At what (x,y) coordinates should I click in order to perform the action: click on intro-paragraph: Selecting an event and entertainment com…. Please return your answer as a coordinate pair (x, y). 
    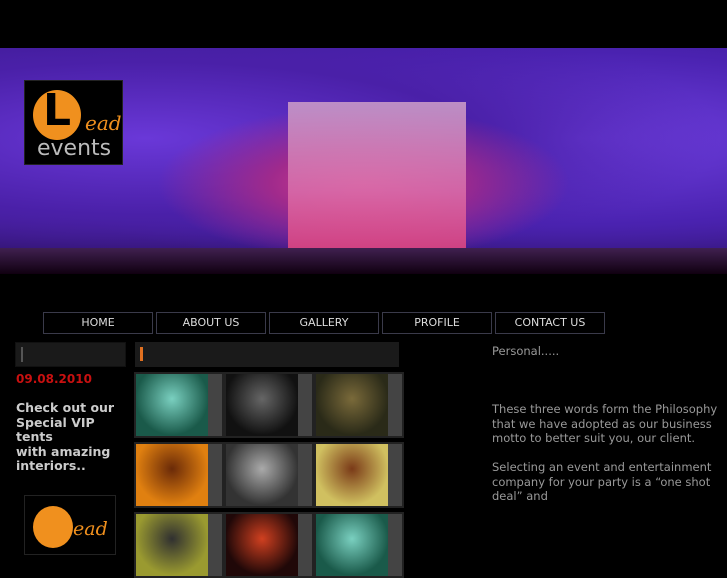
    Looking at the image, I should click on (602, 481).